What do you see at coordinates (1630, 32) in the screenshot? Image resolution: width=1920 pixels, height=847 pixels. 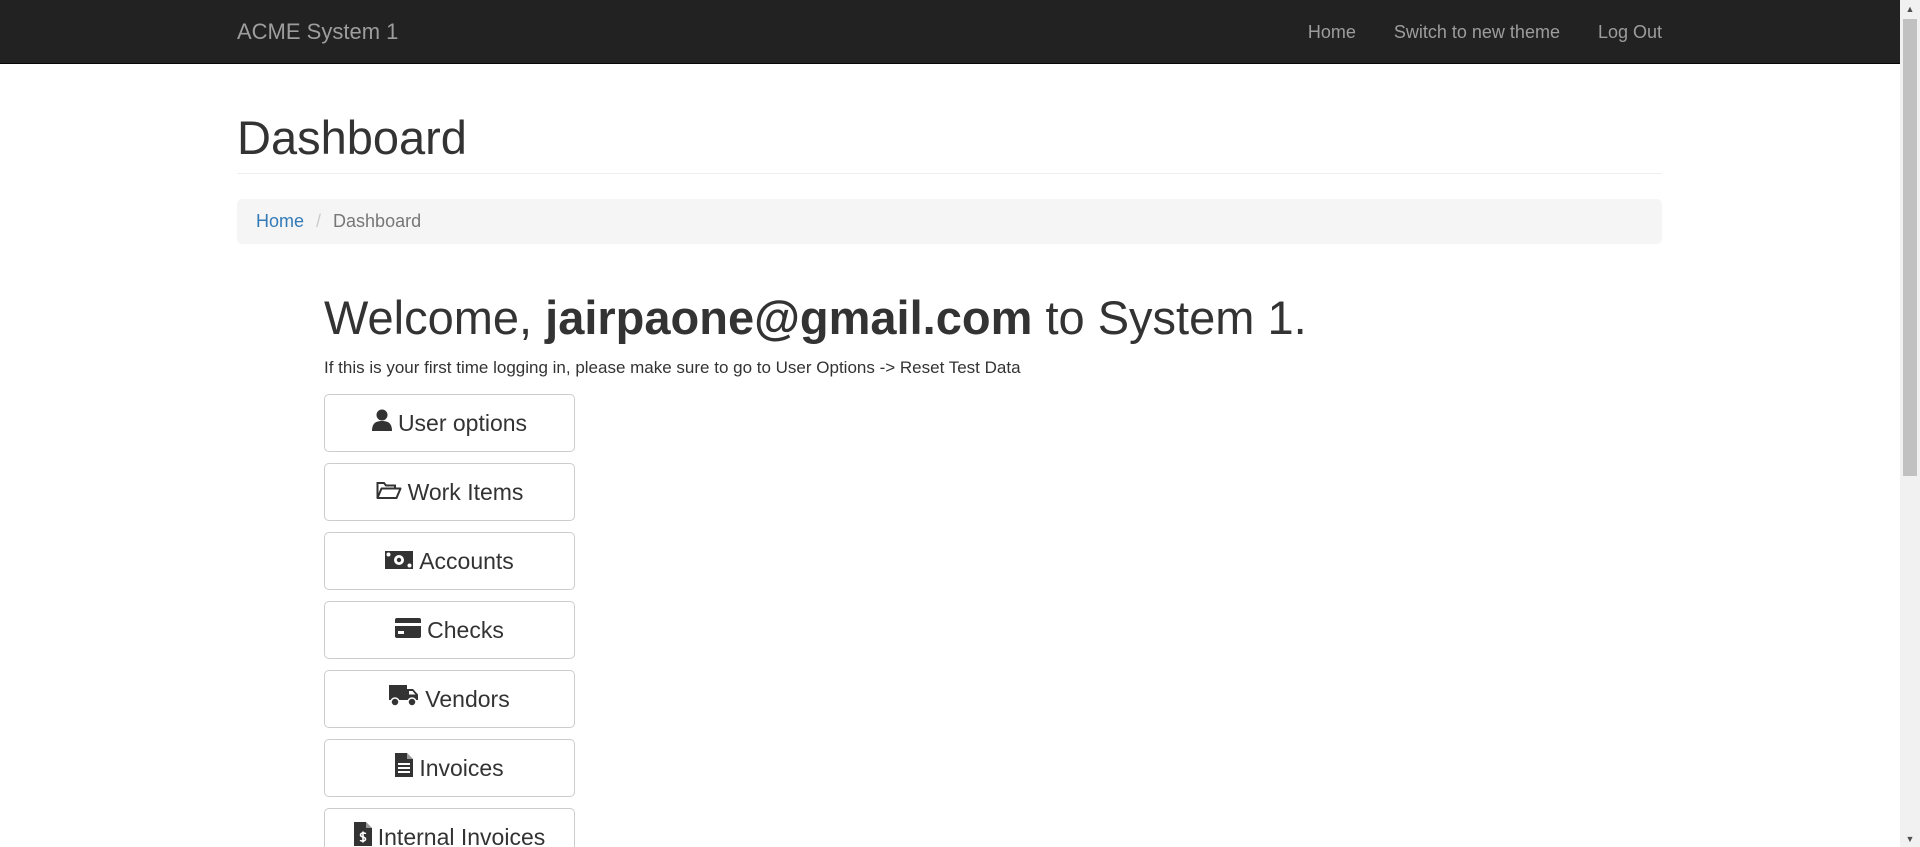 I see `nav-logout-link: Log Out` at bounding box center [1630, 32].